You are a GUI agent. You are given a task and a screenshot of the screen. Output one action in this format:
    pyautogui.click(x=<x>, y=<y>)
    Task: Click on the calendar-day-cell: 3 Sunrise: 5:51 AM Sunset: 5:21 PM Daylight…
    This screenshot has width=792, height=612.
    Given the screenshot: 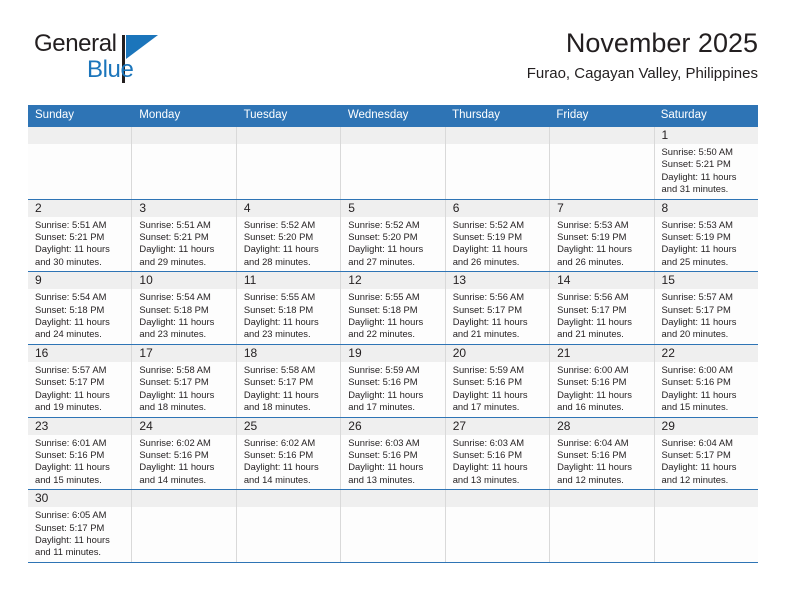 What is the action you would take?
    pyautogui.click(x=184, y=235)
    